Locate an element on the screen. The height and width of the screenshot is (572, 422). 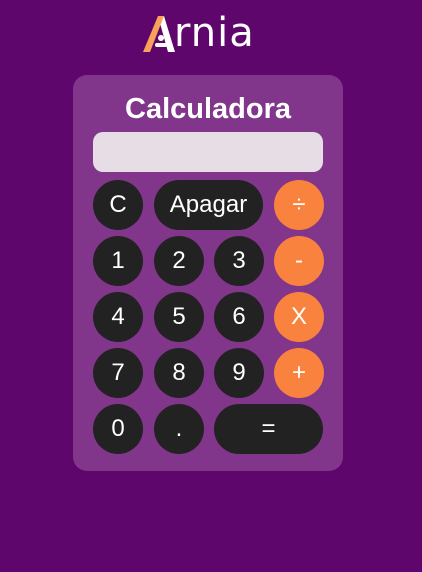
digit-4-button: 4 is located at coordinates (118, 317).